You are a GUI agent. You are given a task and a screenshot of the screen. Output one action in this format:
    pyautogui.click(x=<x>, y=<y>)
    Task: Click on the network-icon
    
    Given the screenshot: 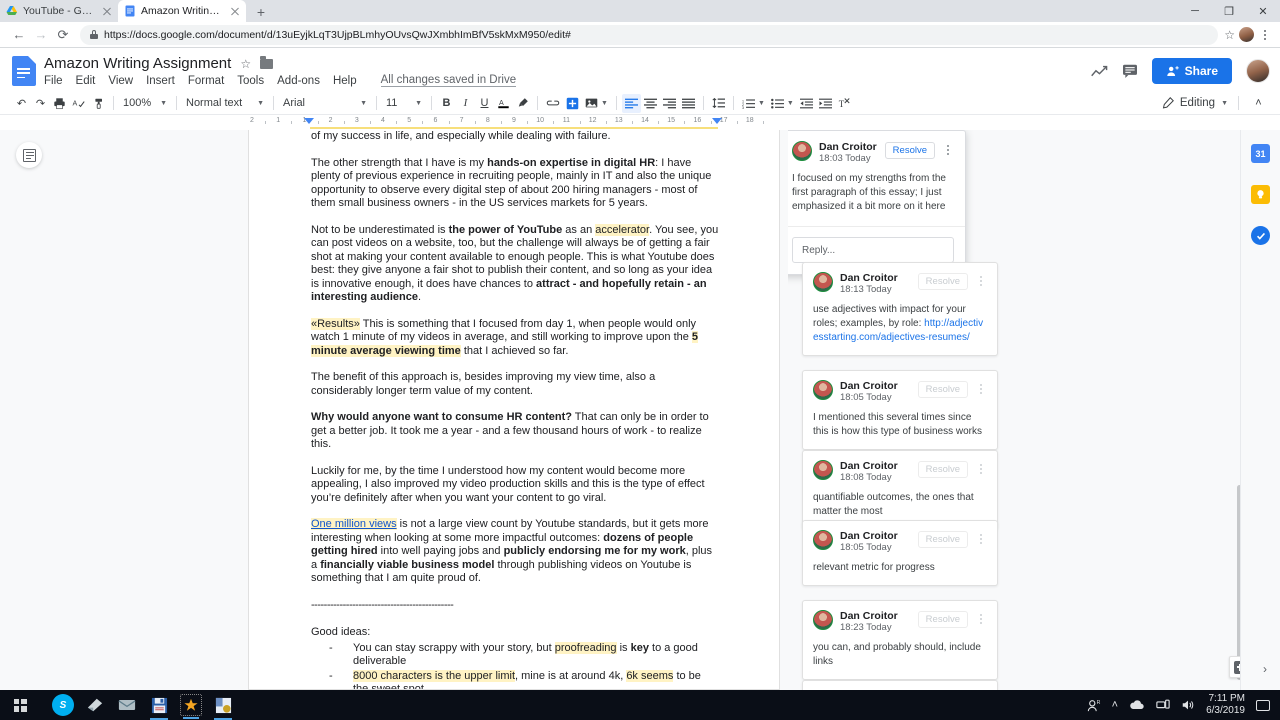 What is the action you would take?
    pyautogui.click(x=1163, y=705)
    